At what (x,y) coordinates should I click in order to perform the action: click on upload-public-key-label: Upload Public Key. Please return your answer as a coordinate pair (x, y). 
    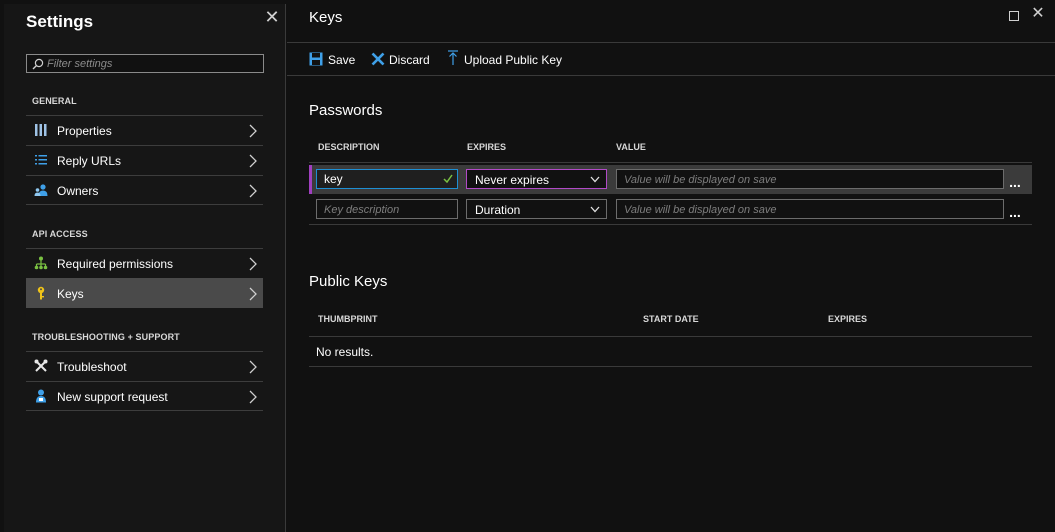
    Looking at the image, I should click on (513, 60).